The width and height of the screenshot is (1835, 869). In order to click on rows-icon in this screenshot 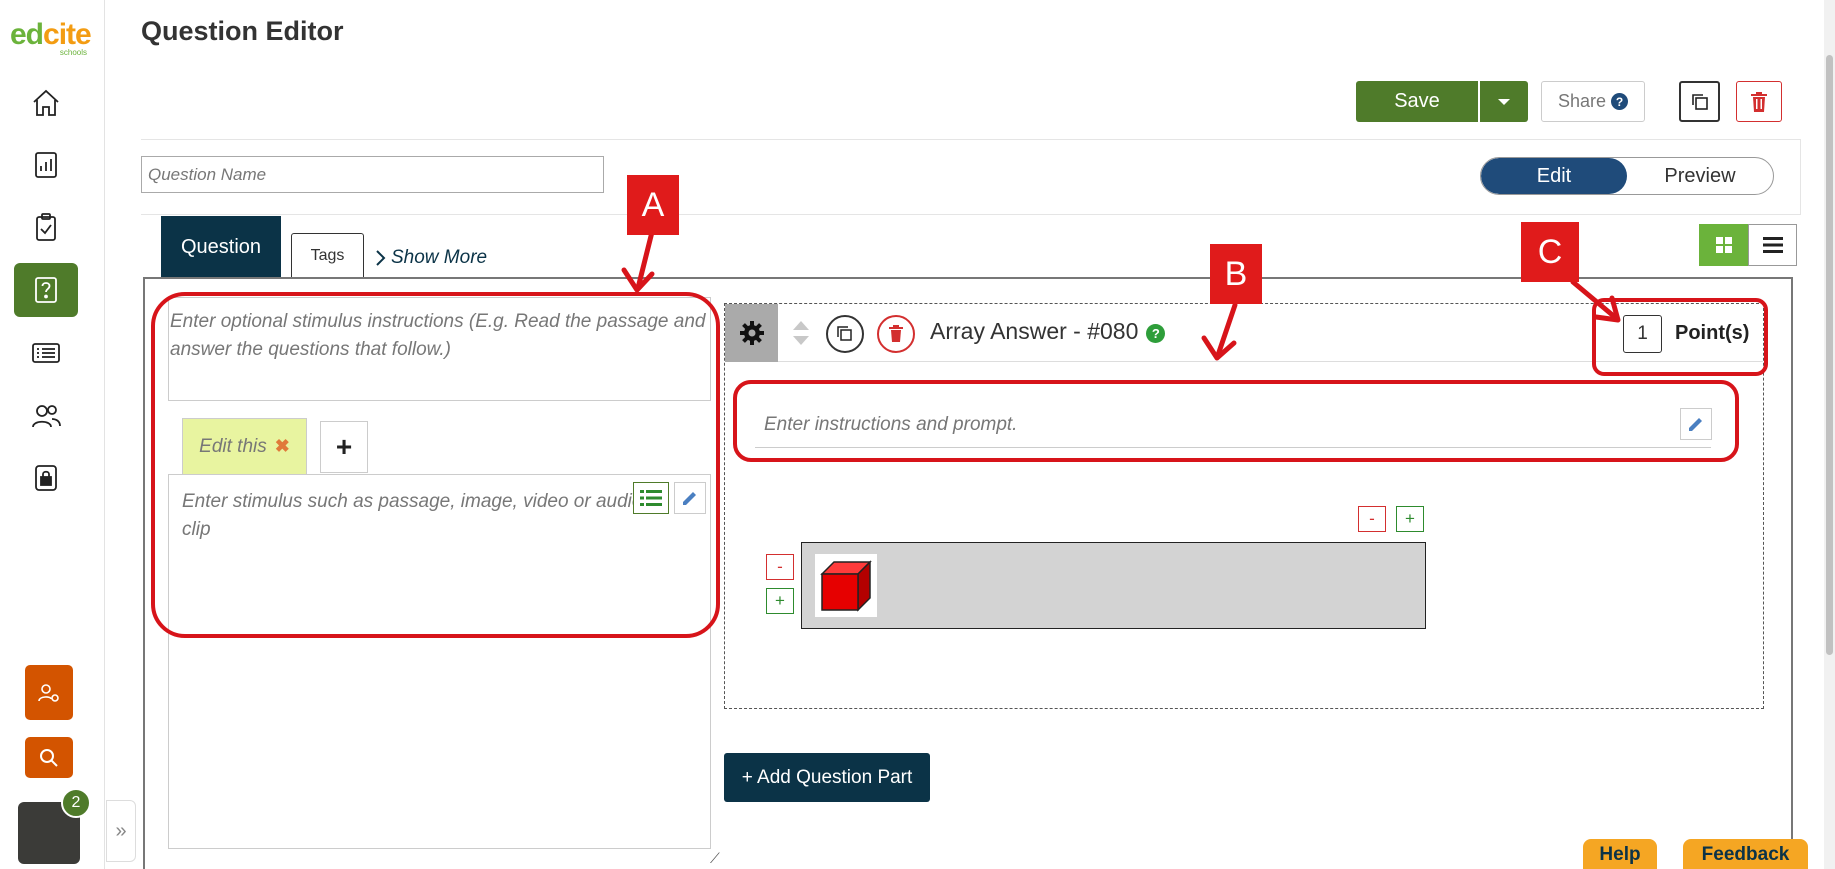, I will do `click(1772, 245)`.